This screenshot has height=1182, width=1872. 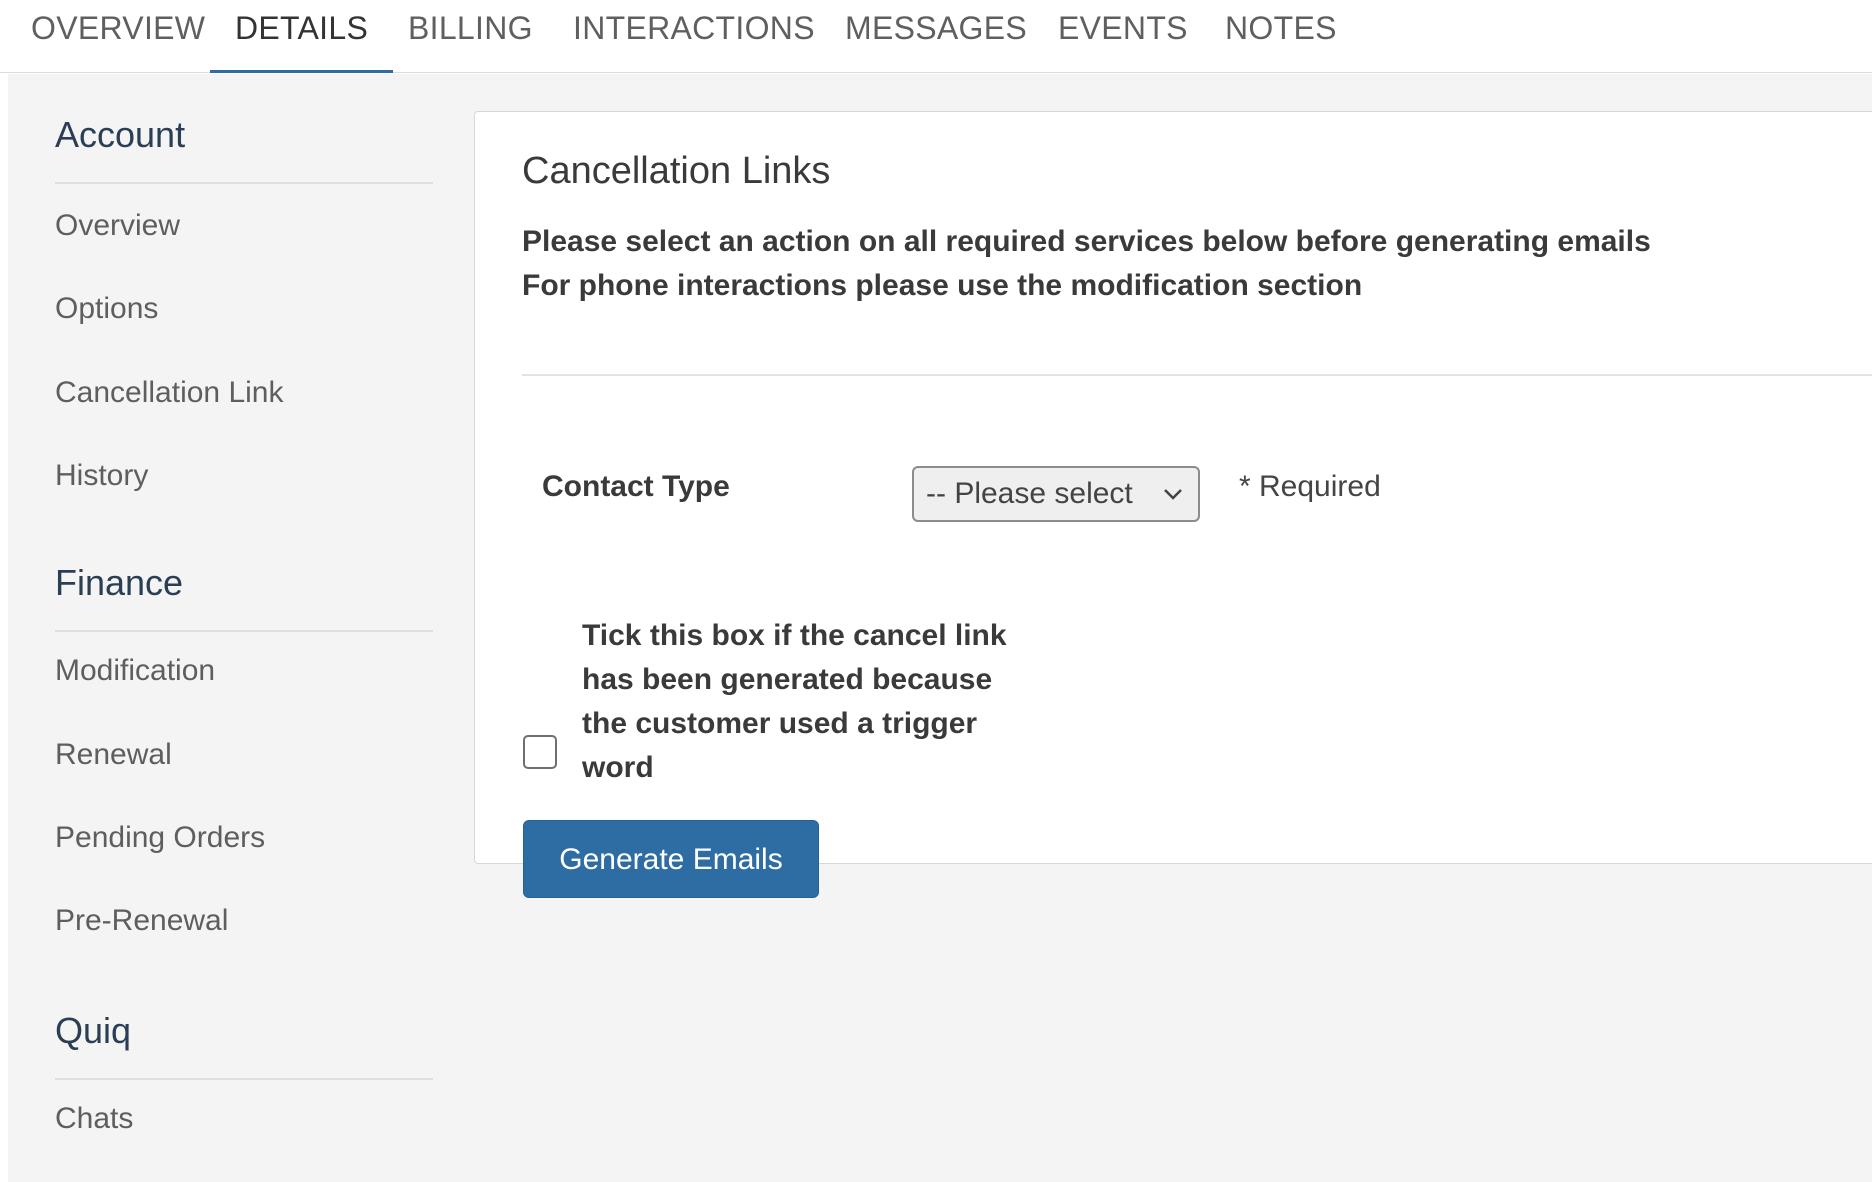 I want to click on sidebar-section-finance: Finance, so click(x=244, y=597).